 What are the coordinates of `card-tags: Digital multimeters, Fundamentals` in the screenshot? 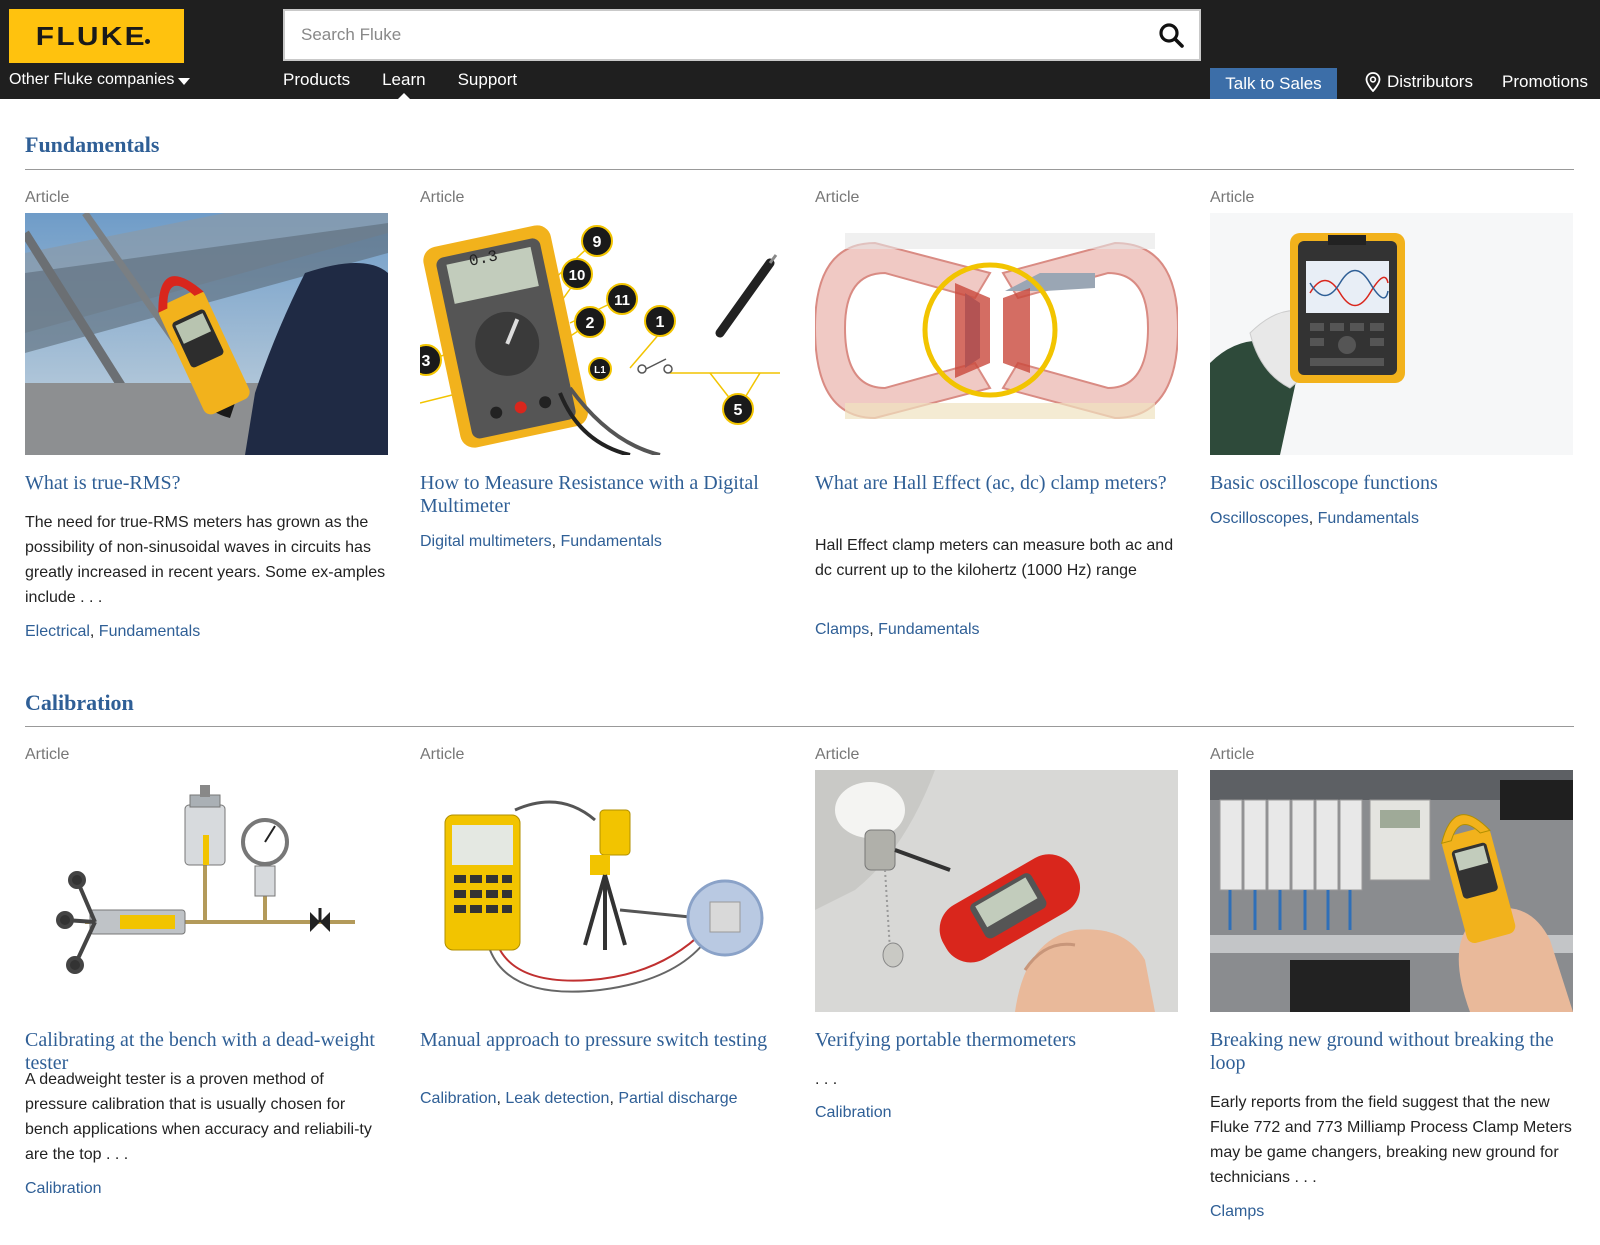 It's located at (541, 541).